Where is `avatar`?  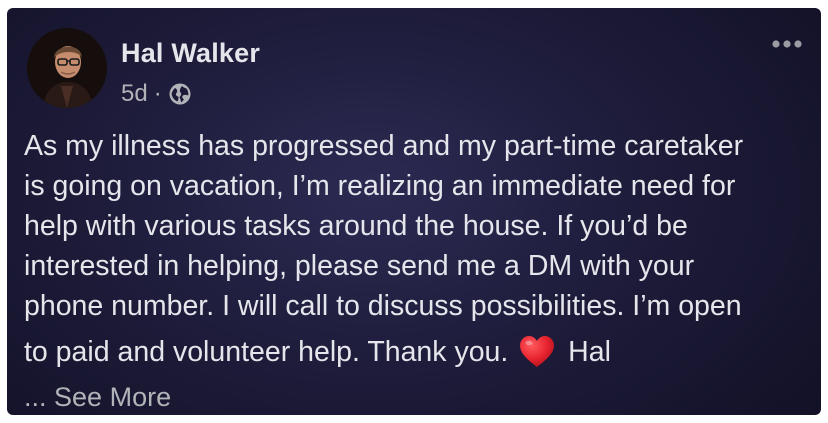 avatar is located at coordinates (67, 68).